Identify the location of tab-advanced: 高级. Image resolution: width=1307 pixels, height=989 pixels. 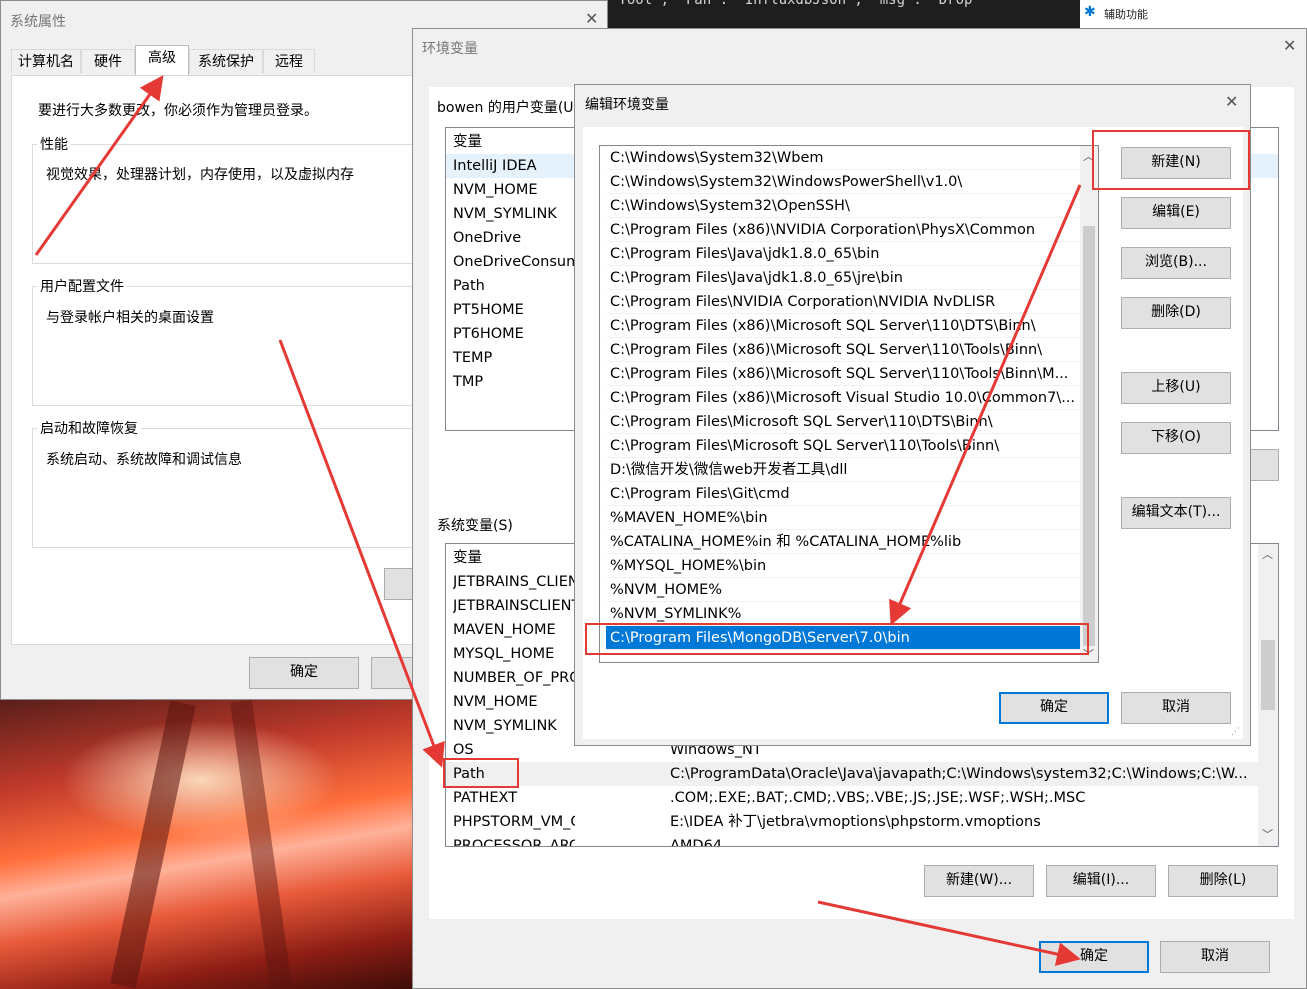
(162, 60).